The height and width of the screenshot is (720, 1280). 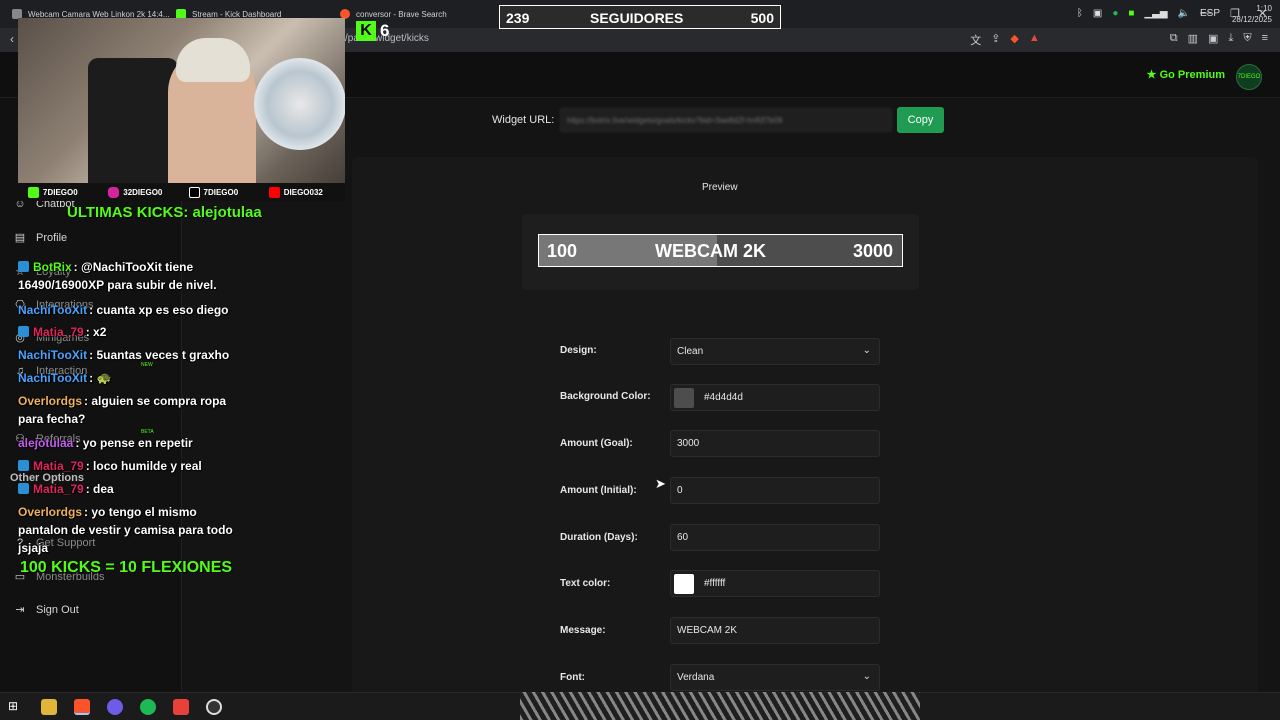 I want to click on browser-toolbar: 文 ⇪ ◆ ▲ ⧉ ▥ ▣ ⤓ ⛨ ≡, so click(x=1119, y=40).